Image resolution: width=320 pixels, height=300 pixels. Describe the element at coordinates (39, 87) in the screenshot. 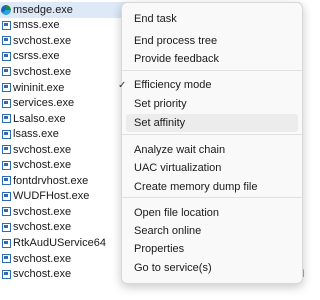

I see `process-name: wininit.exe` at that location.